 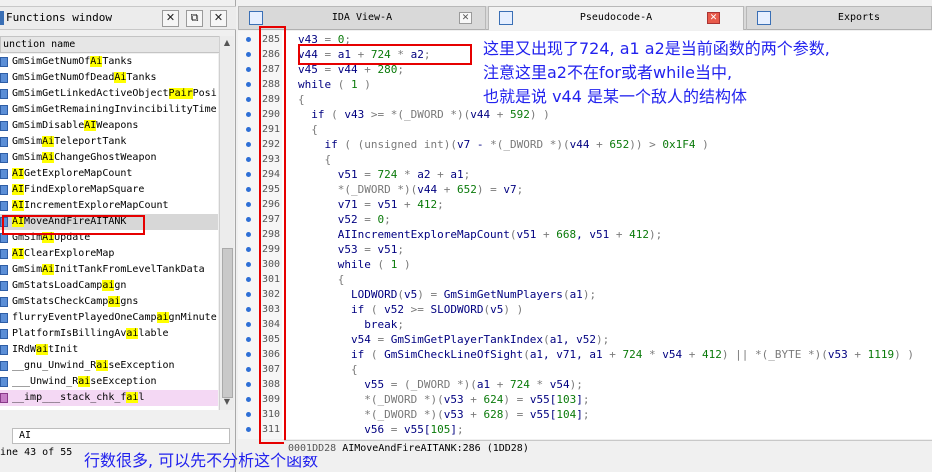 I want to click on code-line: v52 = 0;, so click(x=344, y=219).